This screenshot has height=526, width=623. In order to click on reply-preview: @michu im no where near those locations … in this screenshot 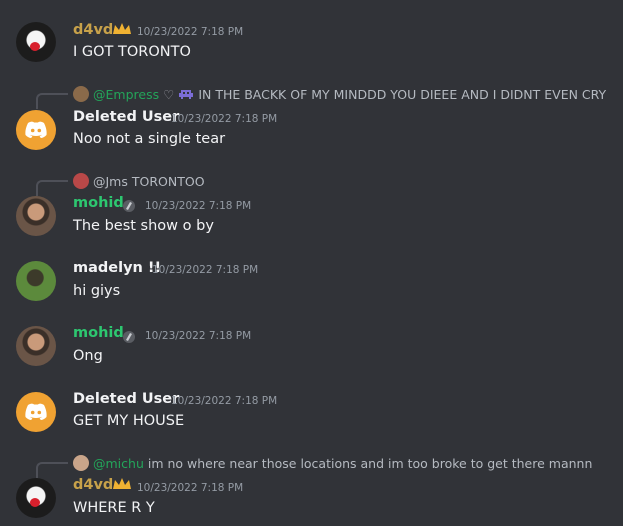, I will do `click(332, 463)`.